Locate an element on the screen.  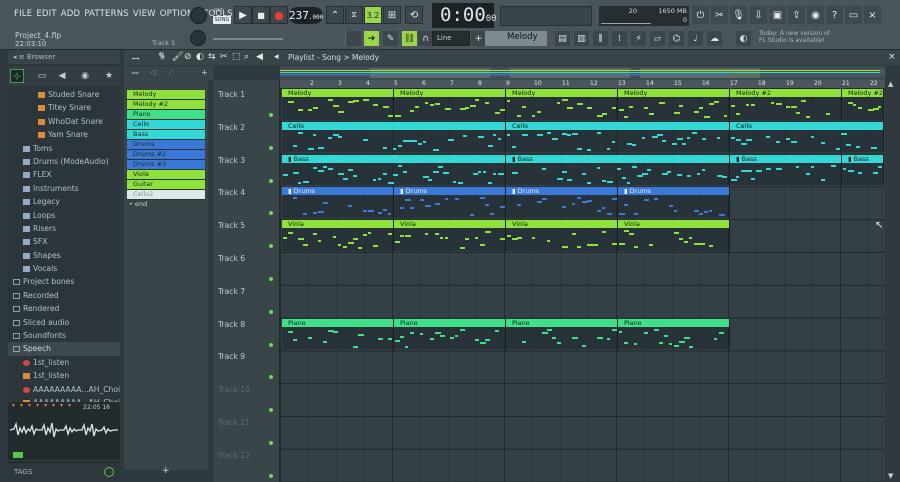
pattern-clip-item: Drums #3 is located at coordinates (166, 165).